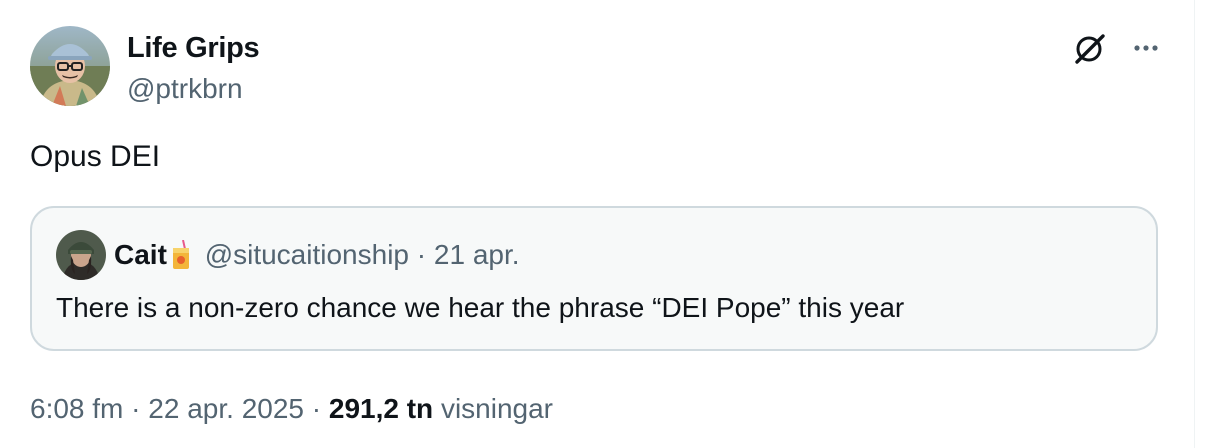 This screenshot has width=1214, height=448. I want to click on tweet-time: 6:08 fm, so click(76, 408).